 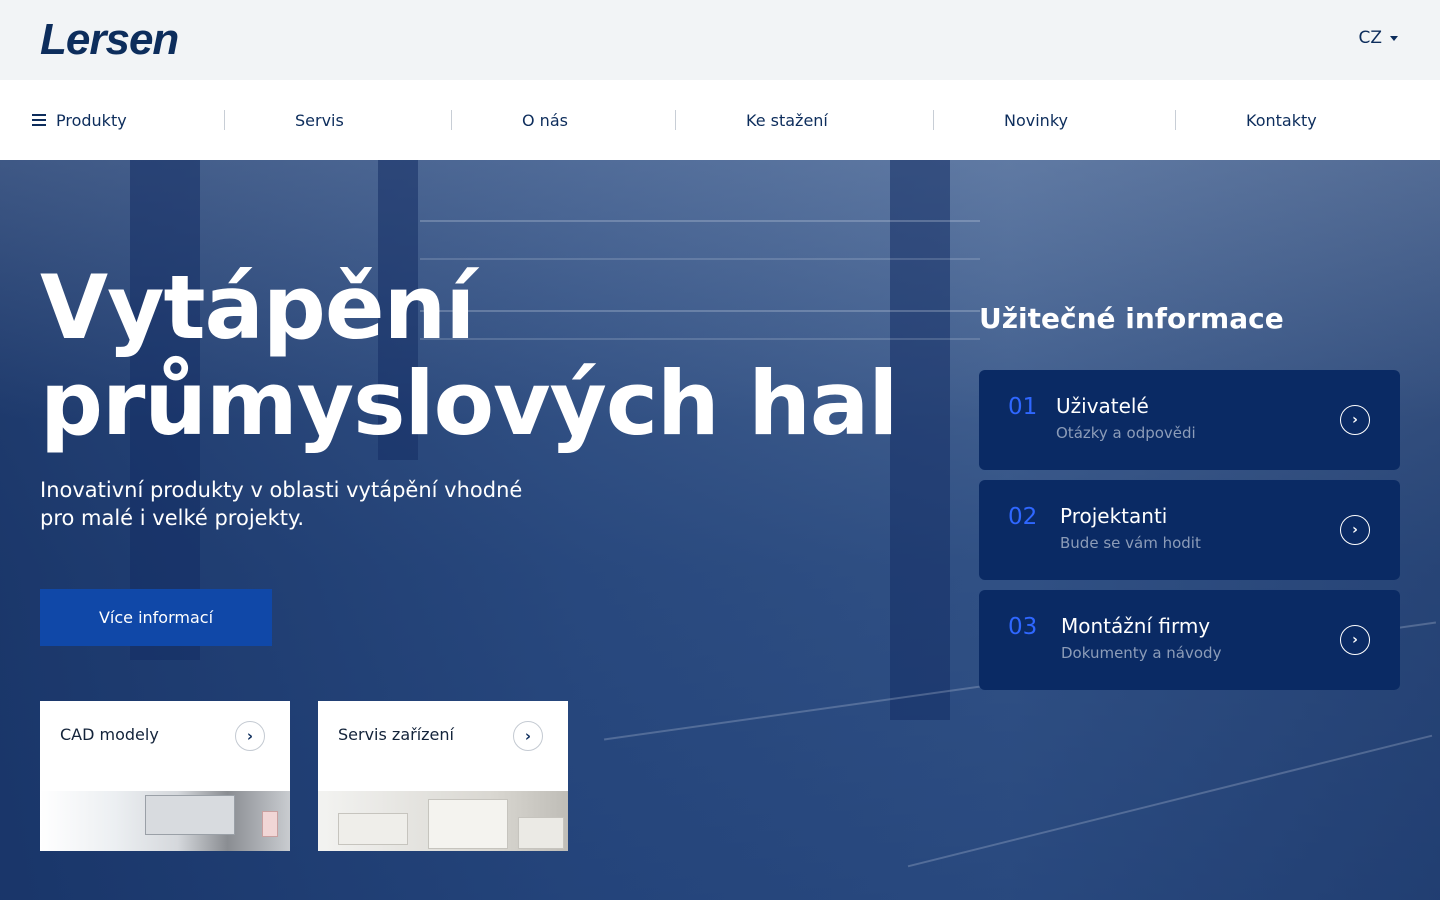 I want to click on hero-background-floorline, so click(x=1170, y=801).